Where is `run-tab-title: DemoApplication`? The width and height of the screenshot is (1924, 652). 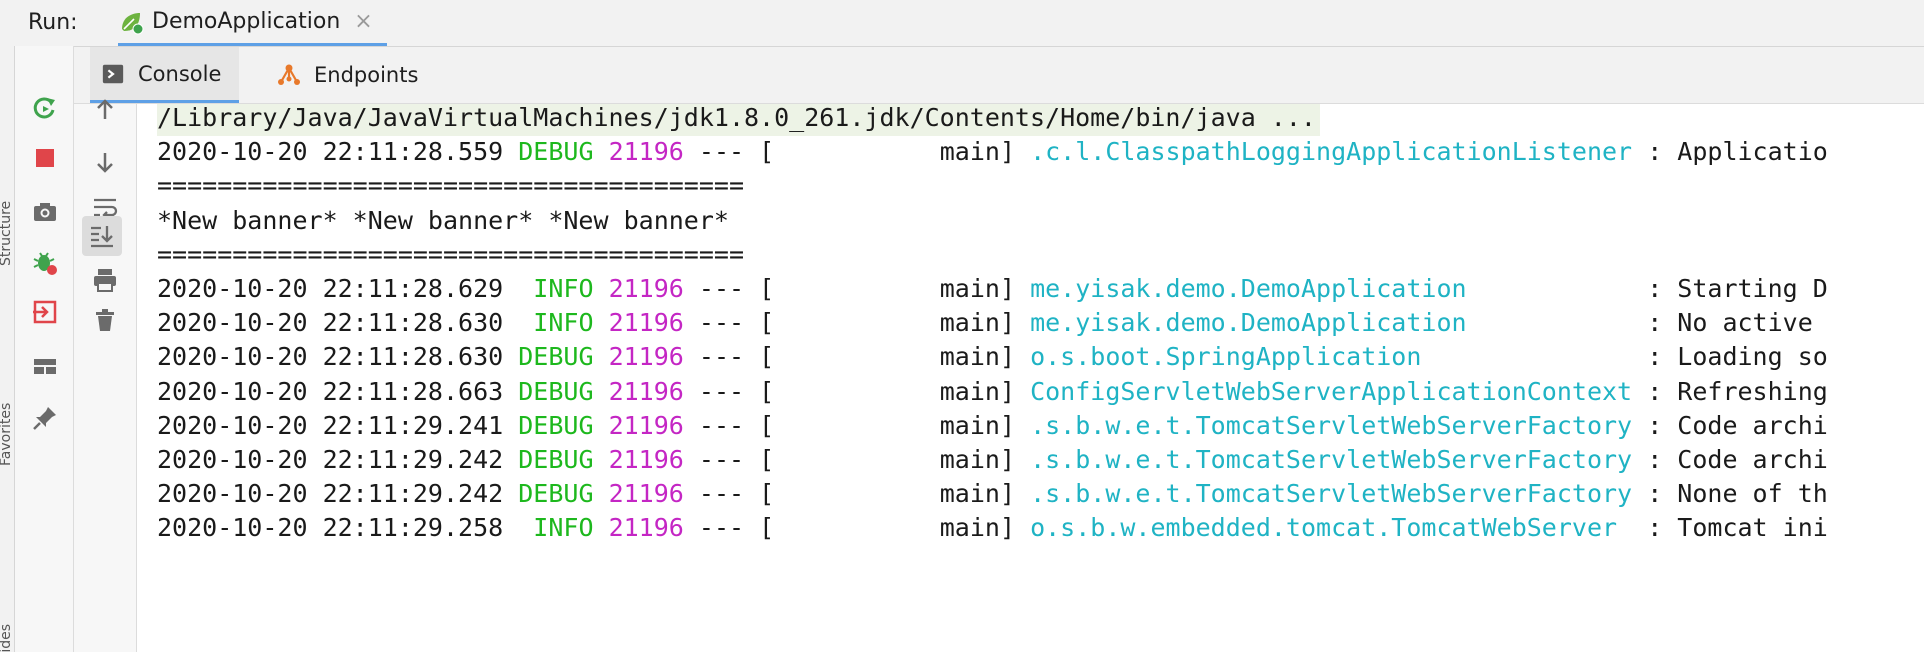
run-tab-title: DemoApplication is located at coordinates (246, 21).